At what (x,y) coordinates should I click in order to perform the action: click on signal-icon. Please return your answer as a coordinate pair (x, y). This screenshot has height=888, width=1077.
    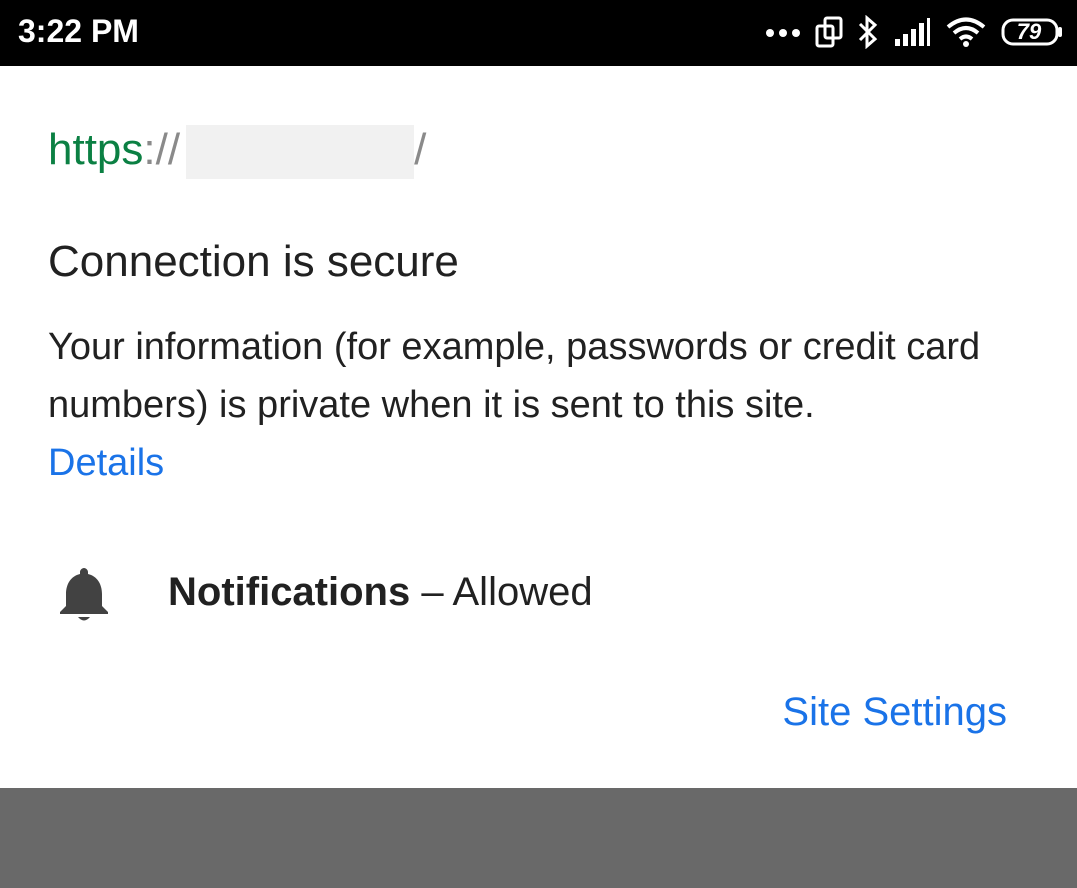
    Looking at the image, I should click on (912, 32).